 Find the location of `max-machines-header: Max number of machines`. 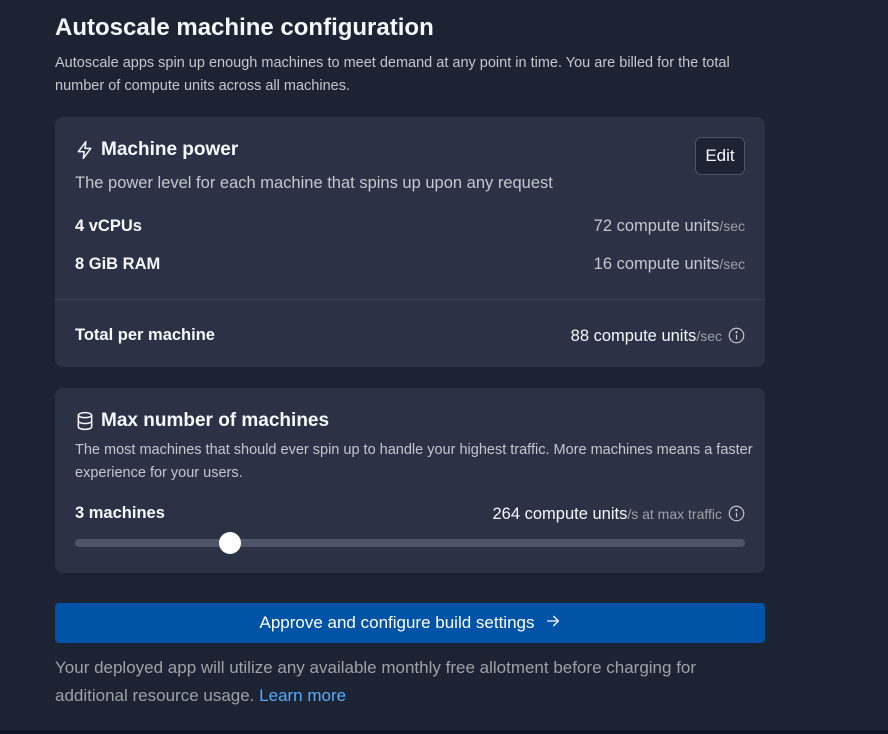

max-machines-header: Max number of machines is located at coordinates (202, 421).